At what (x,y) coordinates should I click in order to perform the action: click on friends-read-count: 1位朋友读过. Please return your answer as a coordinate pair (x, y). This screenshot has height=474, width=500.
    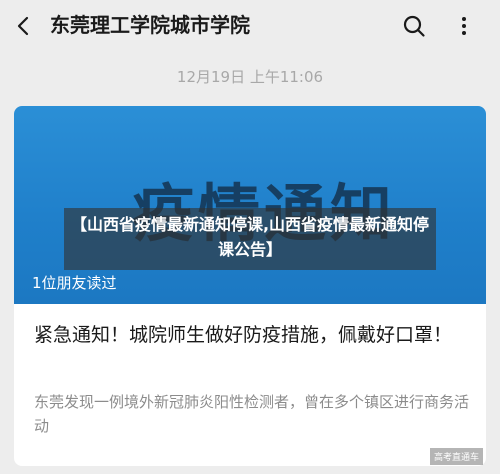
    Looking at the image, I should click on (74, 283).